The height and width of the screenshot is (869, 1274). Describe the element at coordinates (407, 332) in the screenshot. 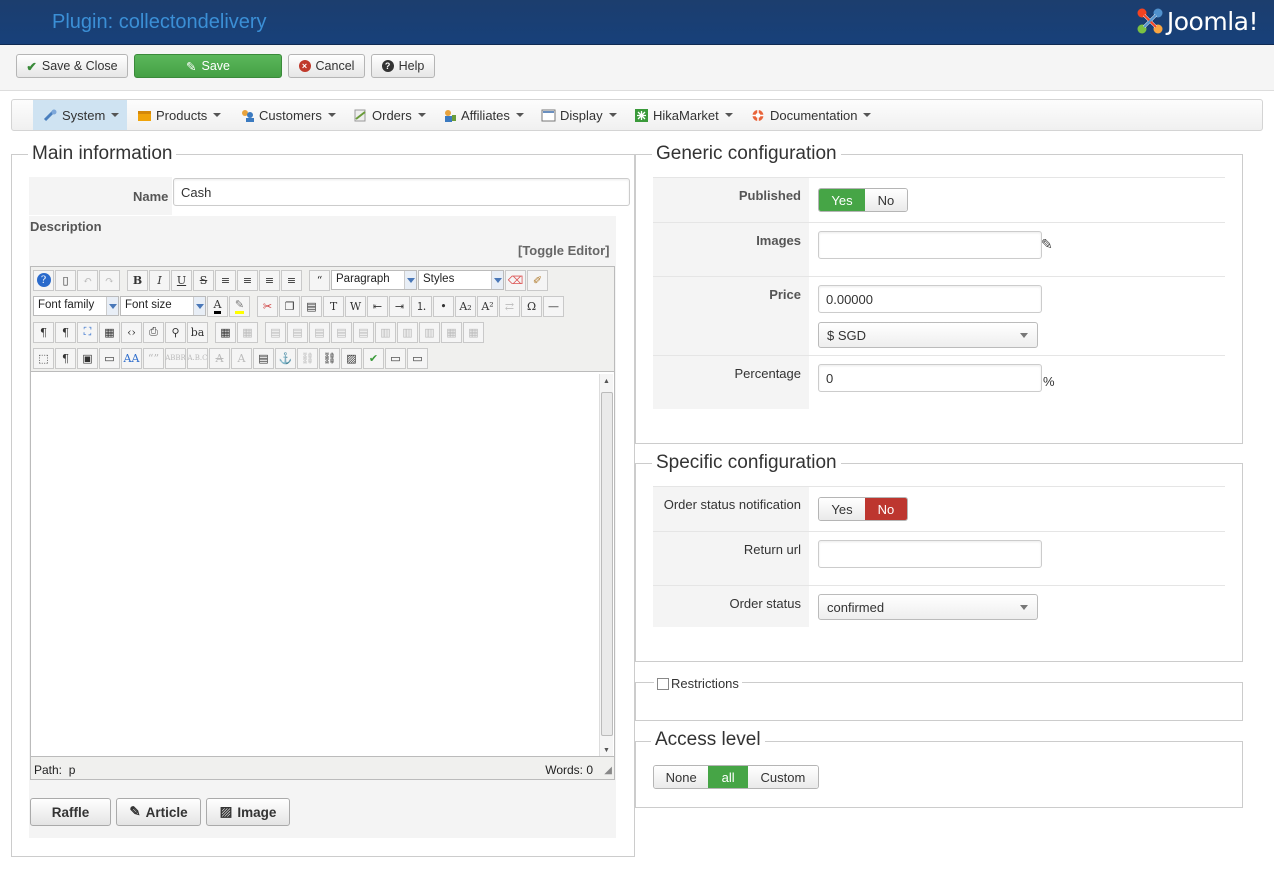

I see `col-after-icon: ▥` at that location.